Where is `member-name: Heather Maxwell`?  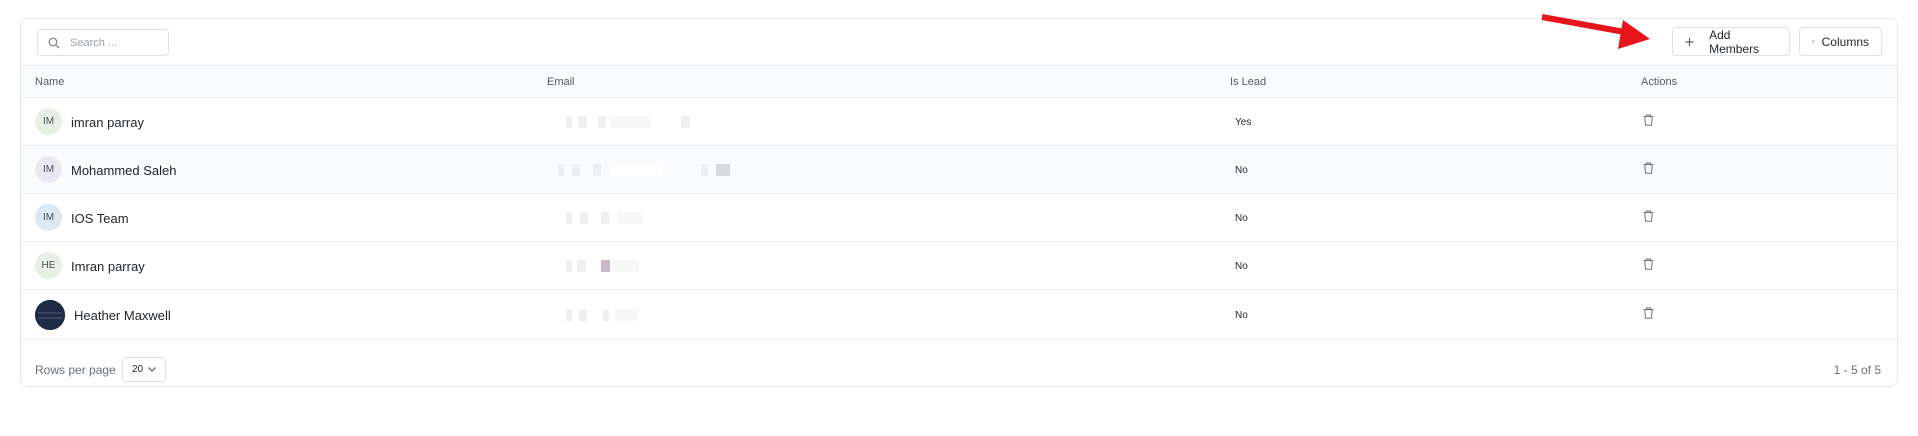
member-name: Heather Maxwell is located at coordinates (122, 315).